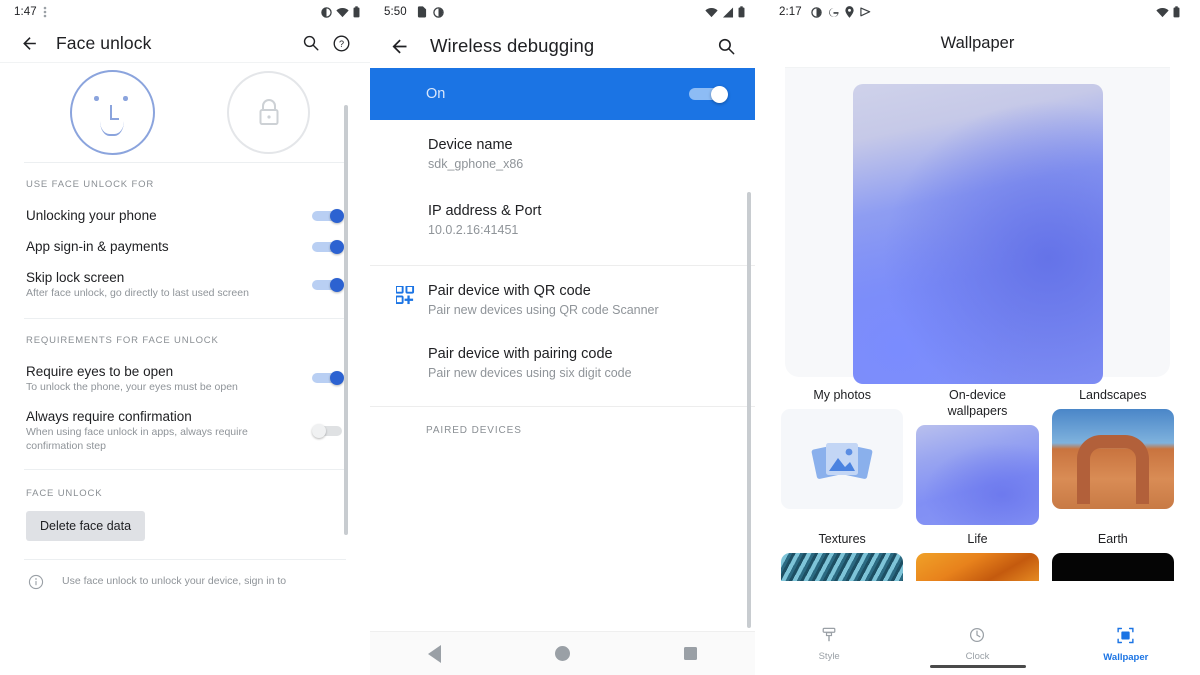 The height and width of the screenshot is (675, 1200). I want to click on status-bar: 2:17, so click(977, 12).